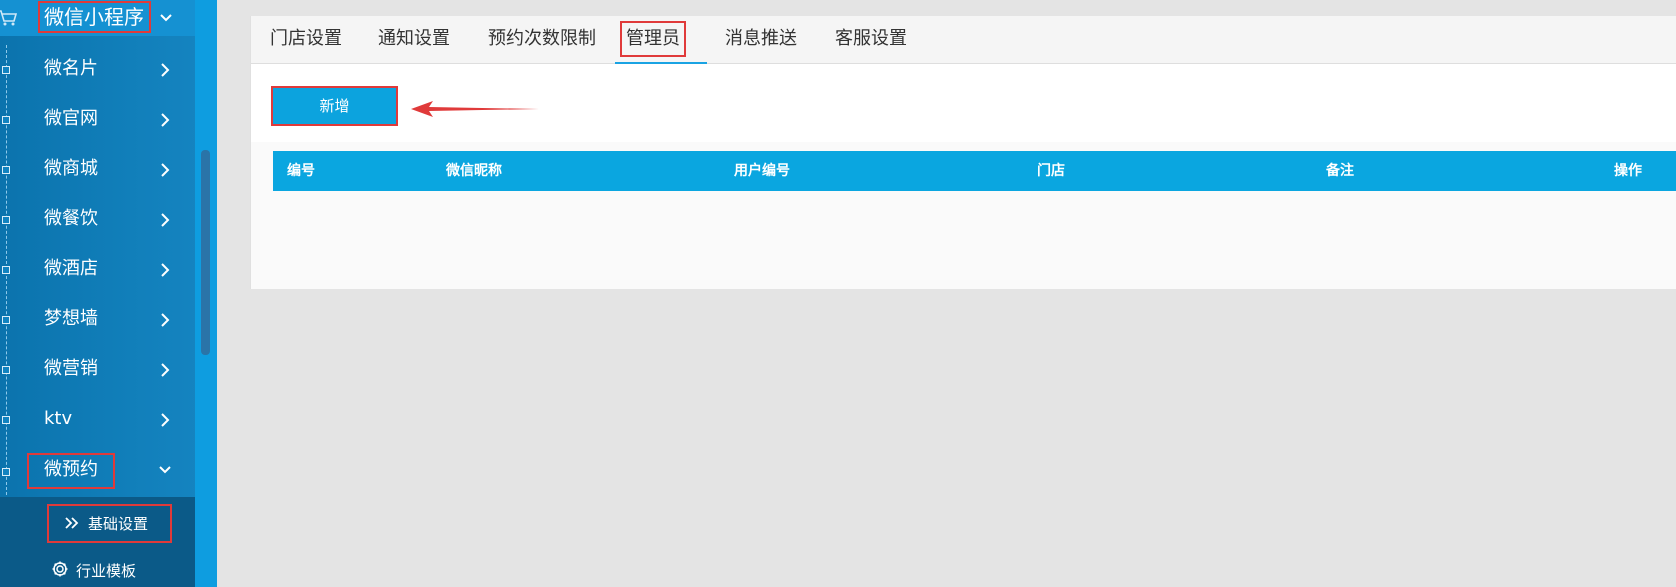  What do you see at coordinates (94, 17) in the screenshot?
I see `sidebar-app-title: 微信小程序` at bounding box center [94, 17].